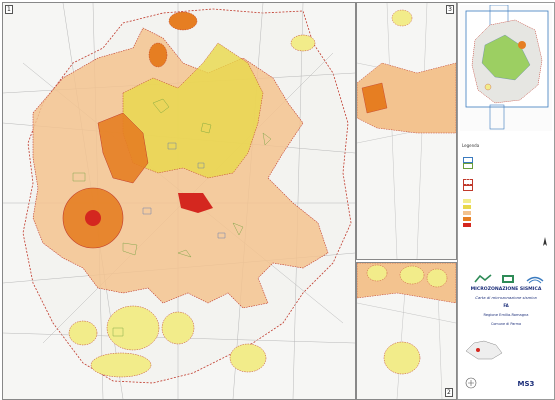  Describe the element at coordinates (468, 188) in the screenshot. I see `legend-swatch-red-solid` at that location.